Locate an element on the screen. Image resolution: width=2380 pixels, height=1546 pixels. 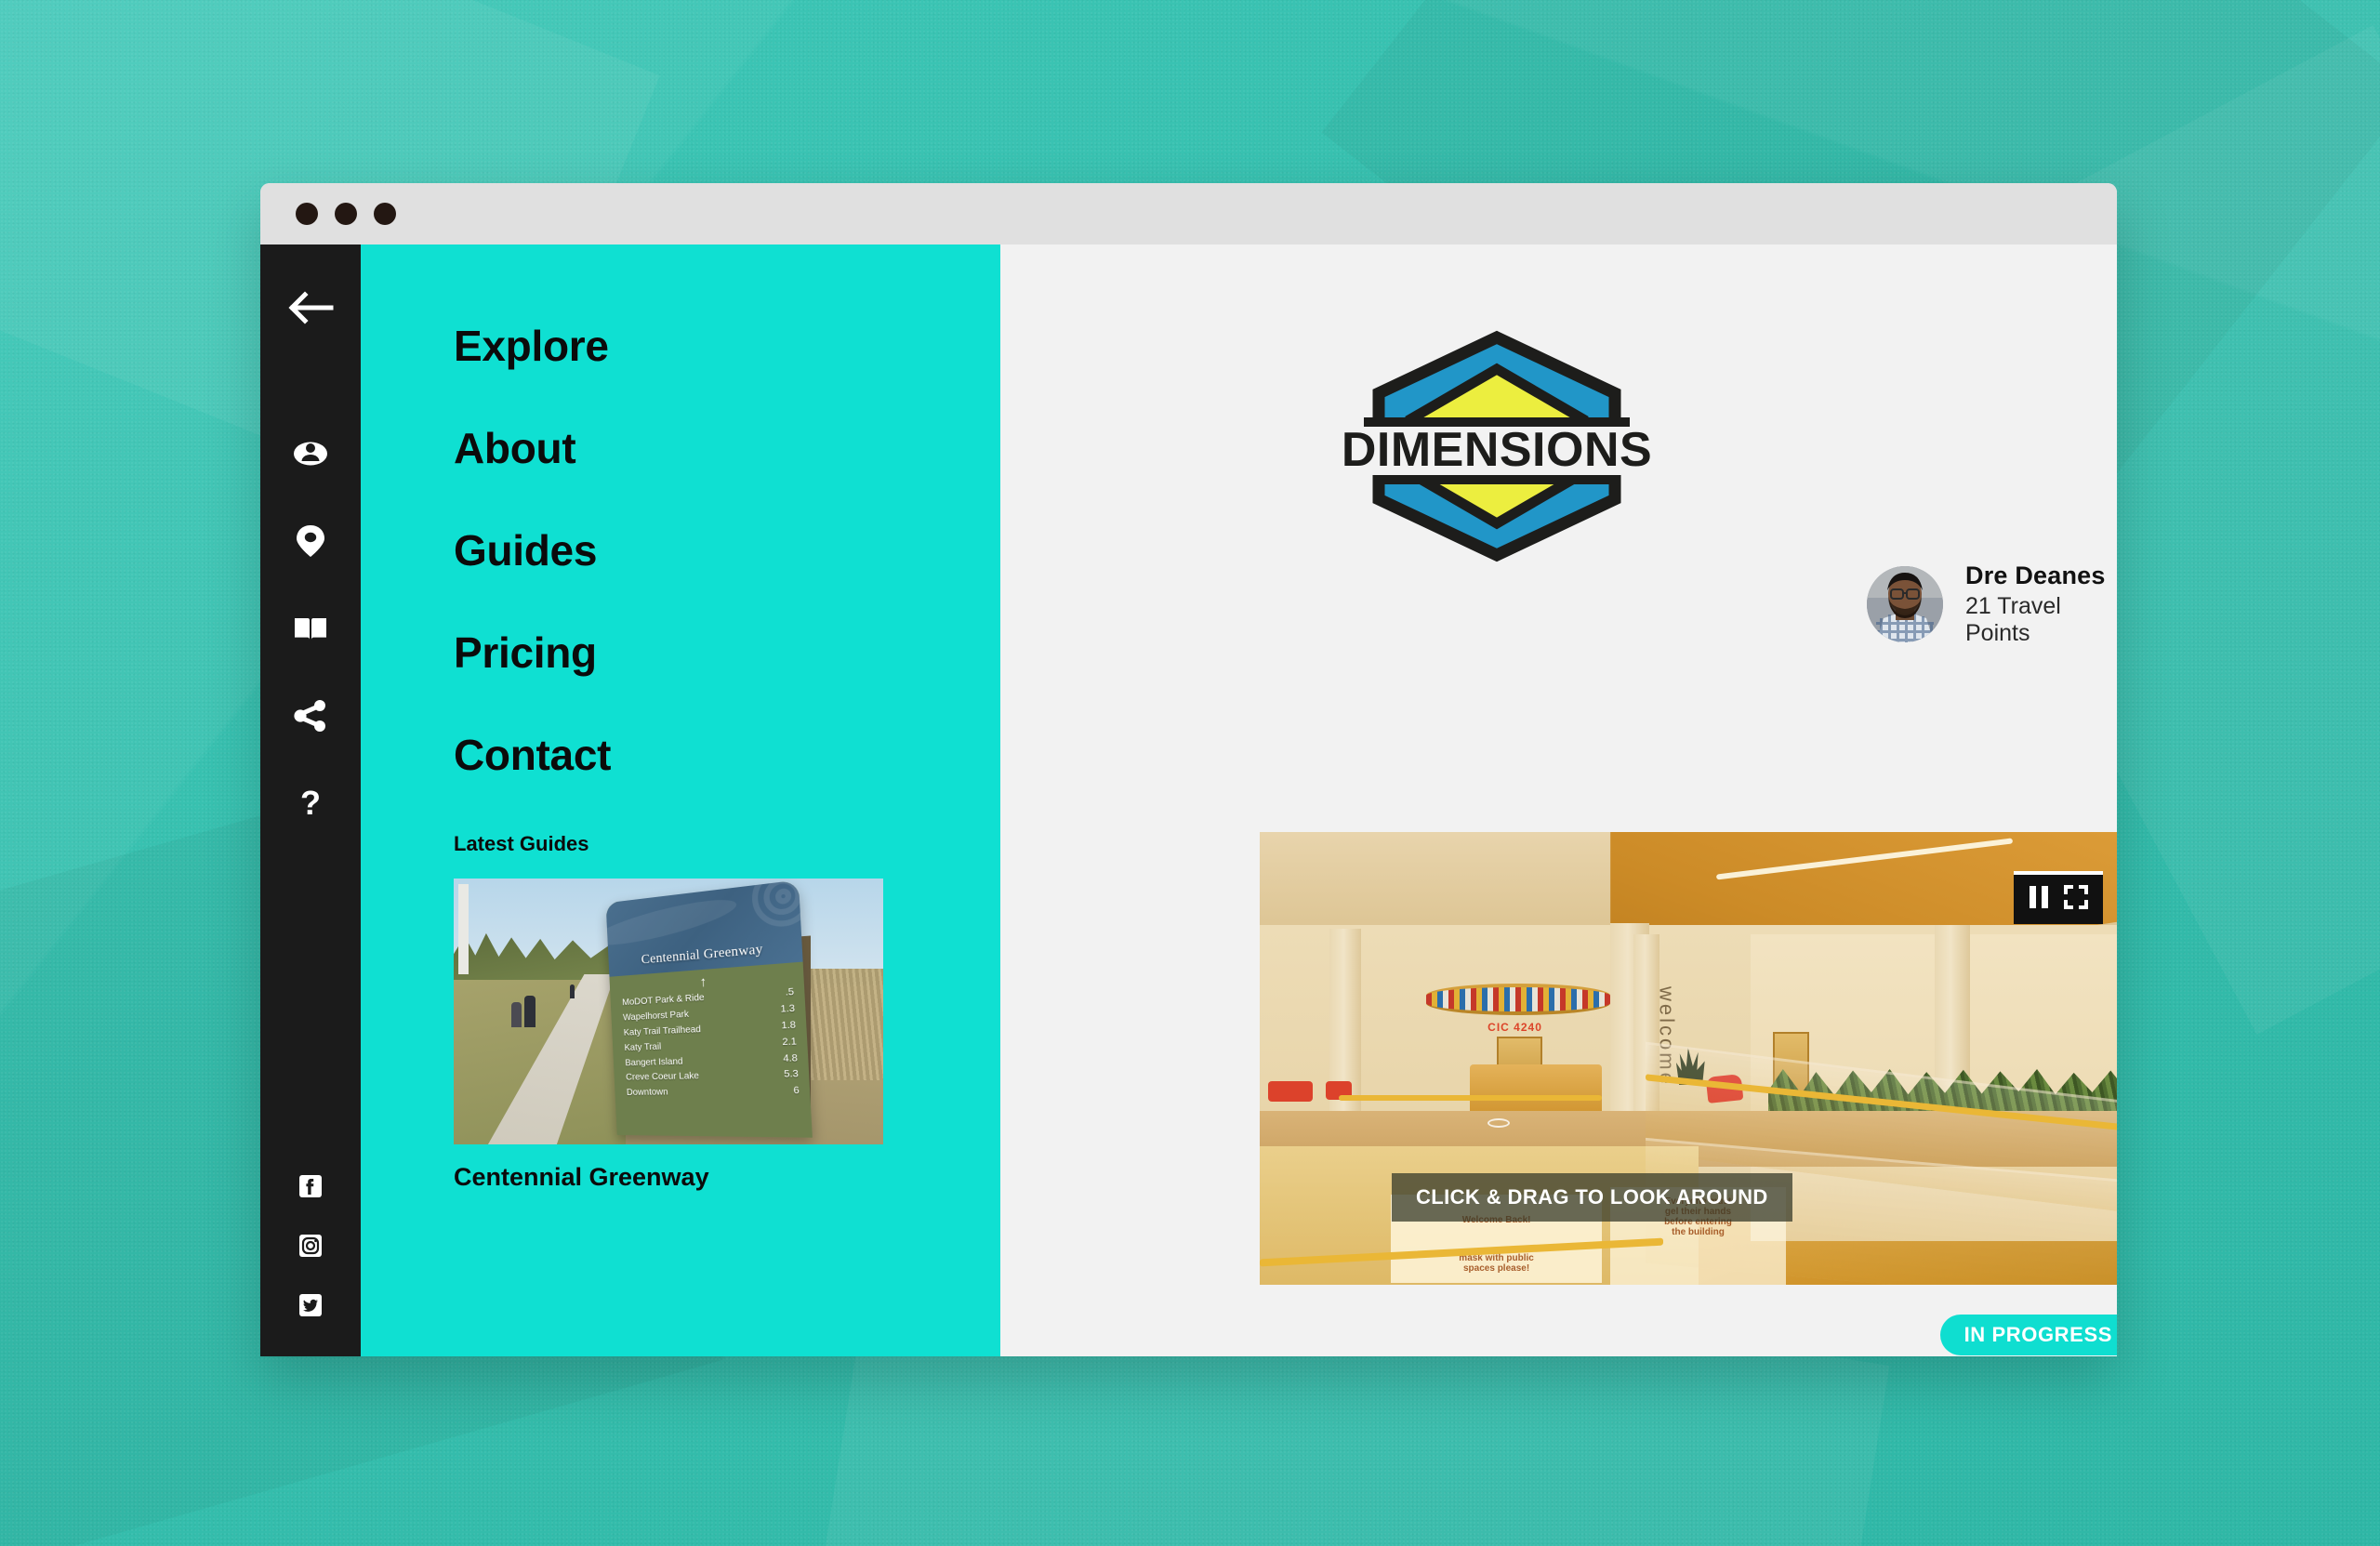
question-mark-icon: ? is located at coordinates (310, 803).